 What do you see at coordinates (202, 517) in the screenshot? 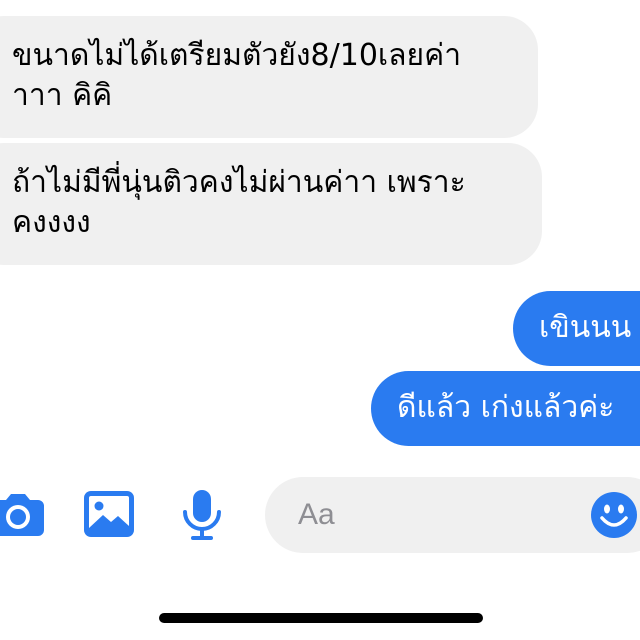
I see `microphone-icon` at bounding box center [202, 517].